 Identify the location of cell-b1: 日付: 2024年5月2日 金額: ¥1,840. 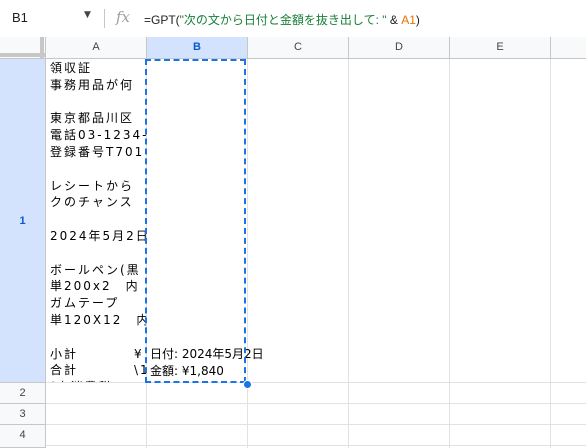
(205, 221).